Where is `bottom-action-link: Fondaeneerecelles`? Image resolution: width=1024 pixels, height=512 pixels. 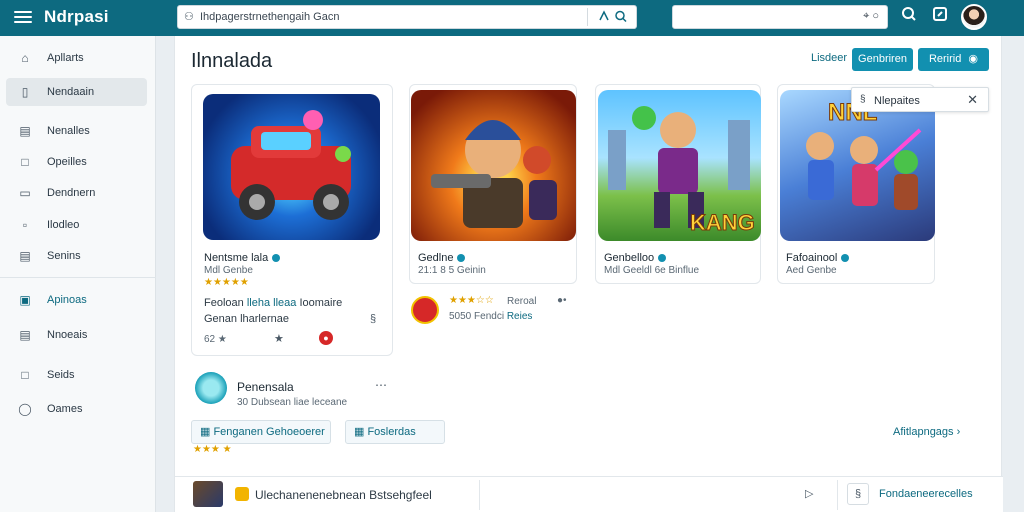
bottom-action-link: Fondaeneerecelles is located at coordinates (926, 494).